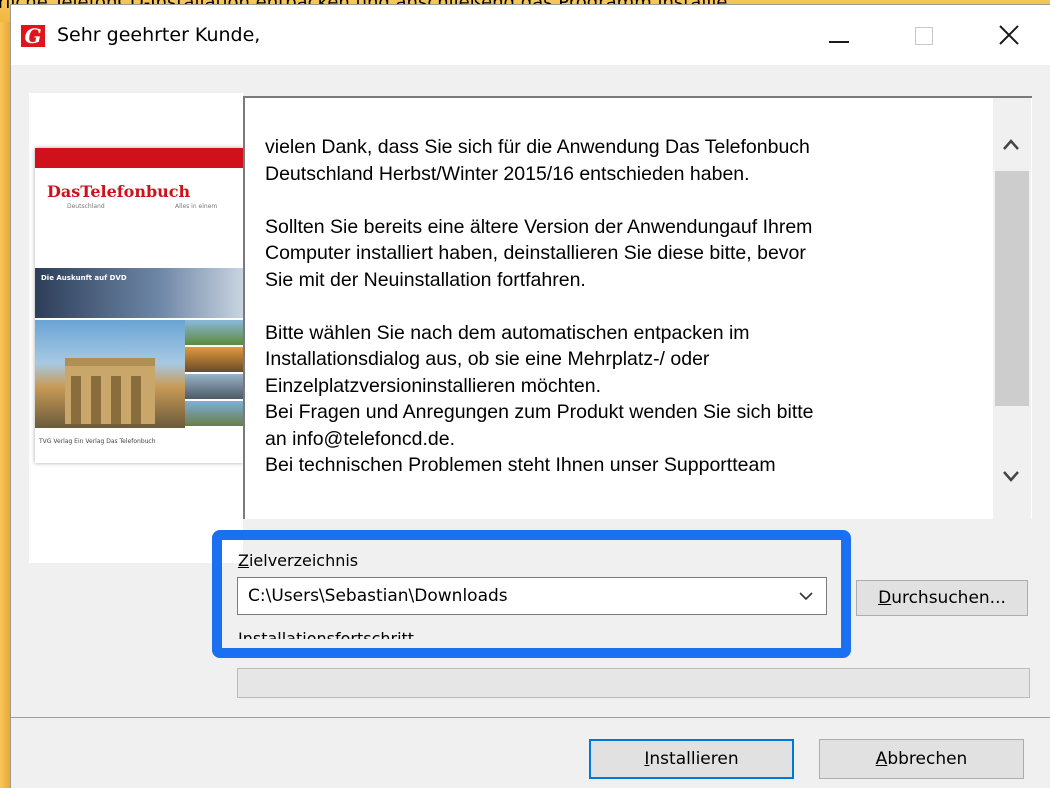 The width and height of the screenshot is (1050, 788). What do you see at coordinates (378, 596) in the screenshot?
I see `target-directory-value: C:\Users\Sebastian\Downloads` at bounding box center [378, 596].